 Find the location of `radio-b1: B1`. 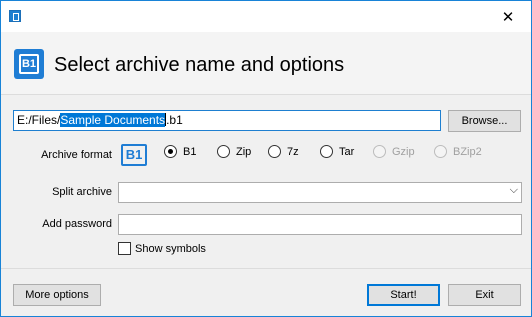

radio-b1: B1 is located at coordinates (180, 151).